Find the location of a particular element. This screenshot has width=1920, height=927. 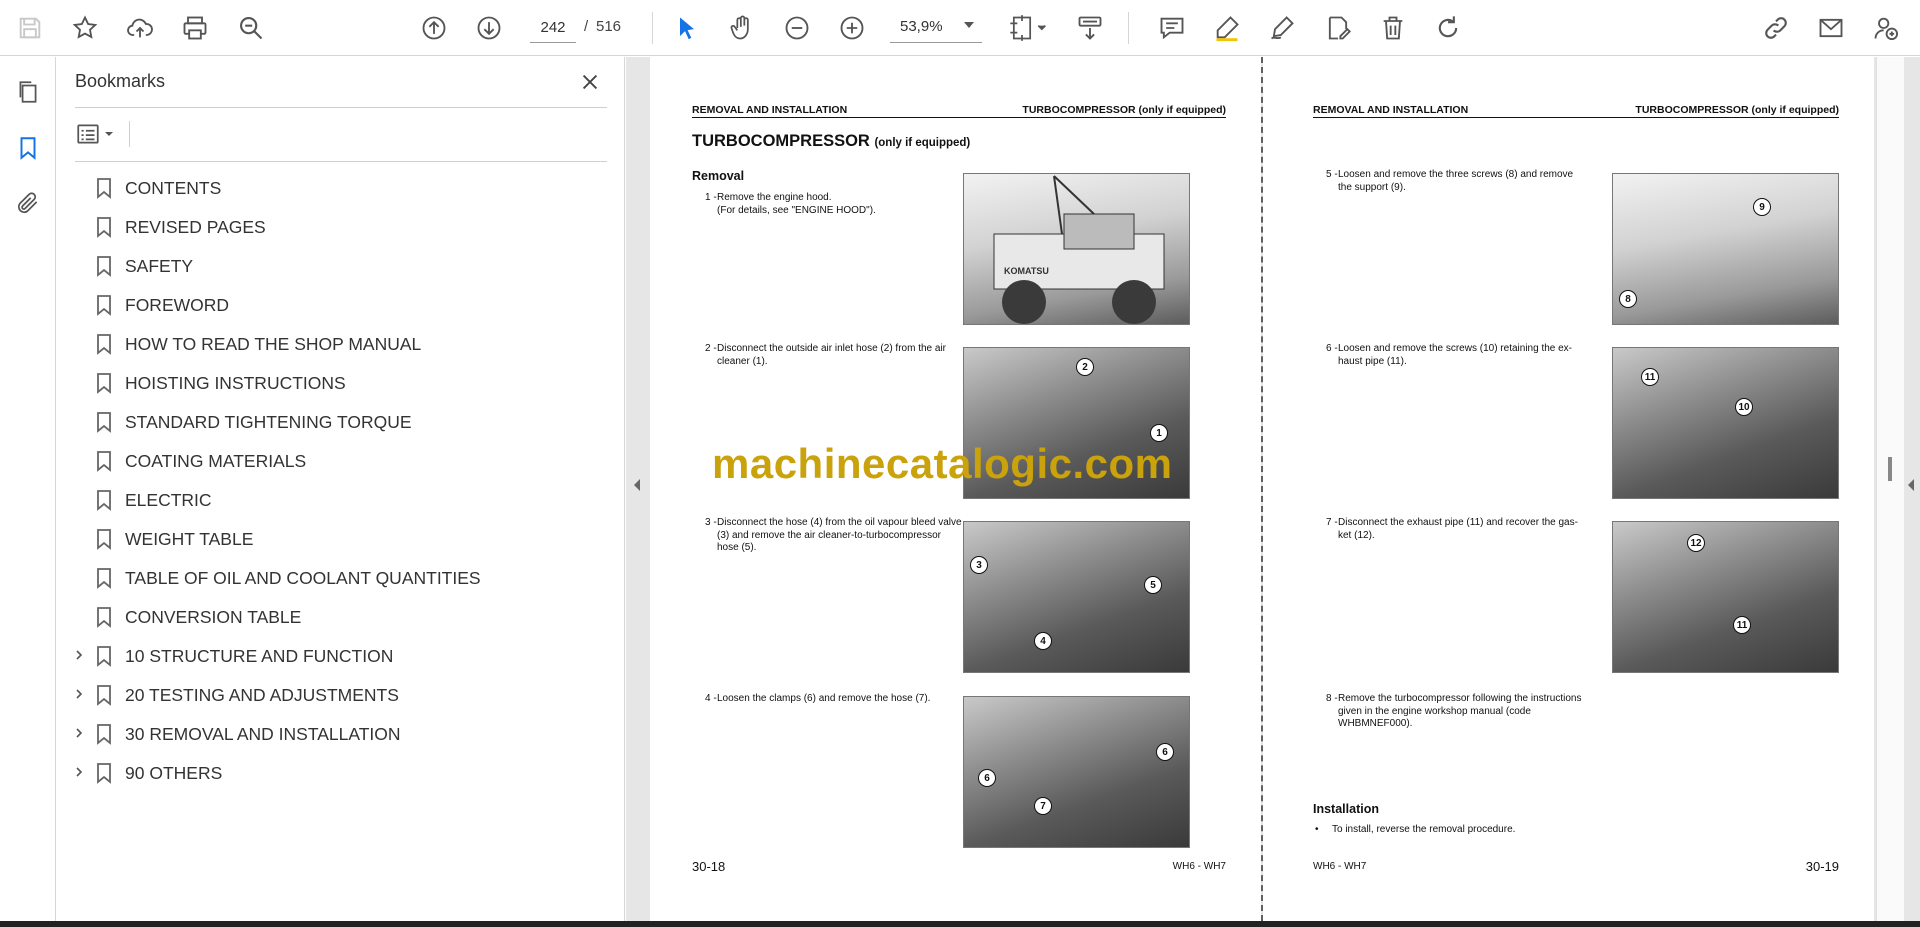

bookmark-item: 10 STRUCTURE AND FUNCTION is located at coordinates (337, 655).